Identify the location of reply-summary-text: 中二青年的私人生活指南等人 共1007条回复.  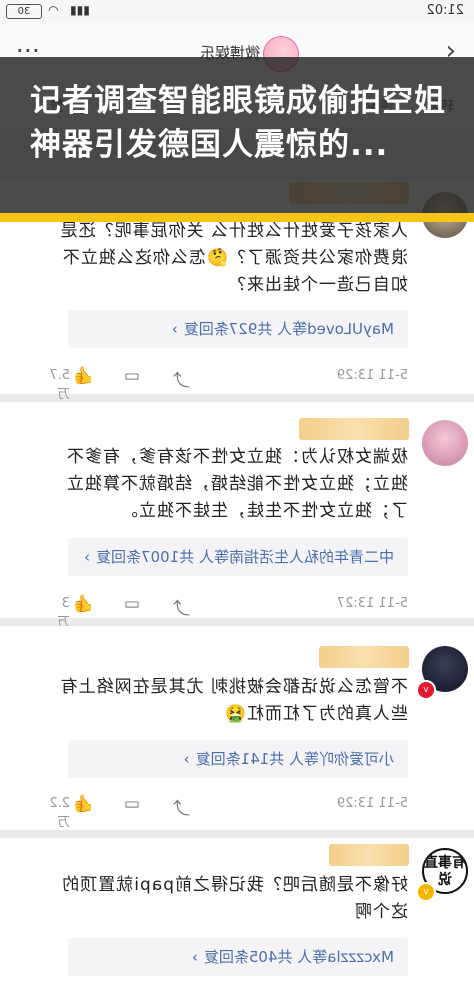
(245, 557).